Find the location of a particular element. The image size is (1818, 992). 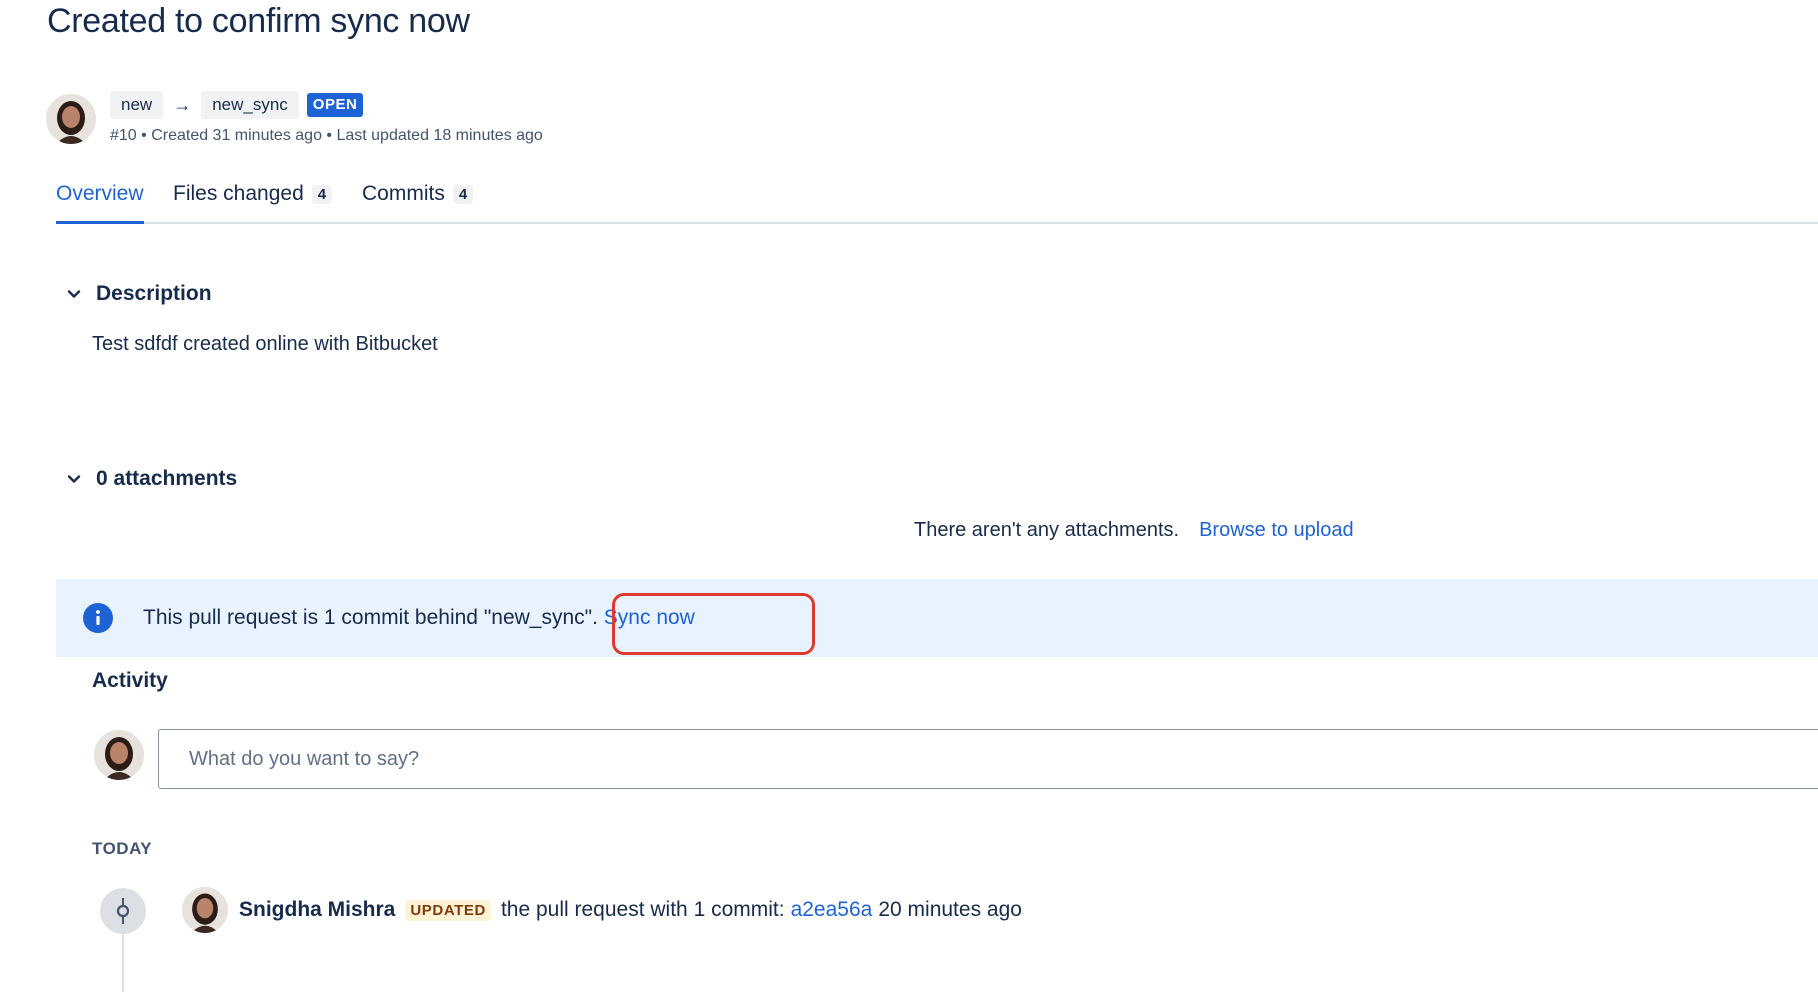

comment-input is located at coordinates (988, 759).